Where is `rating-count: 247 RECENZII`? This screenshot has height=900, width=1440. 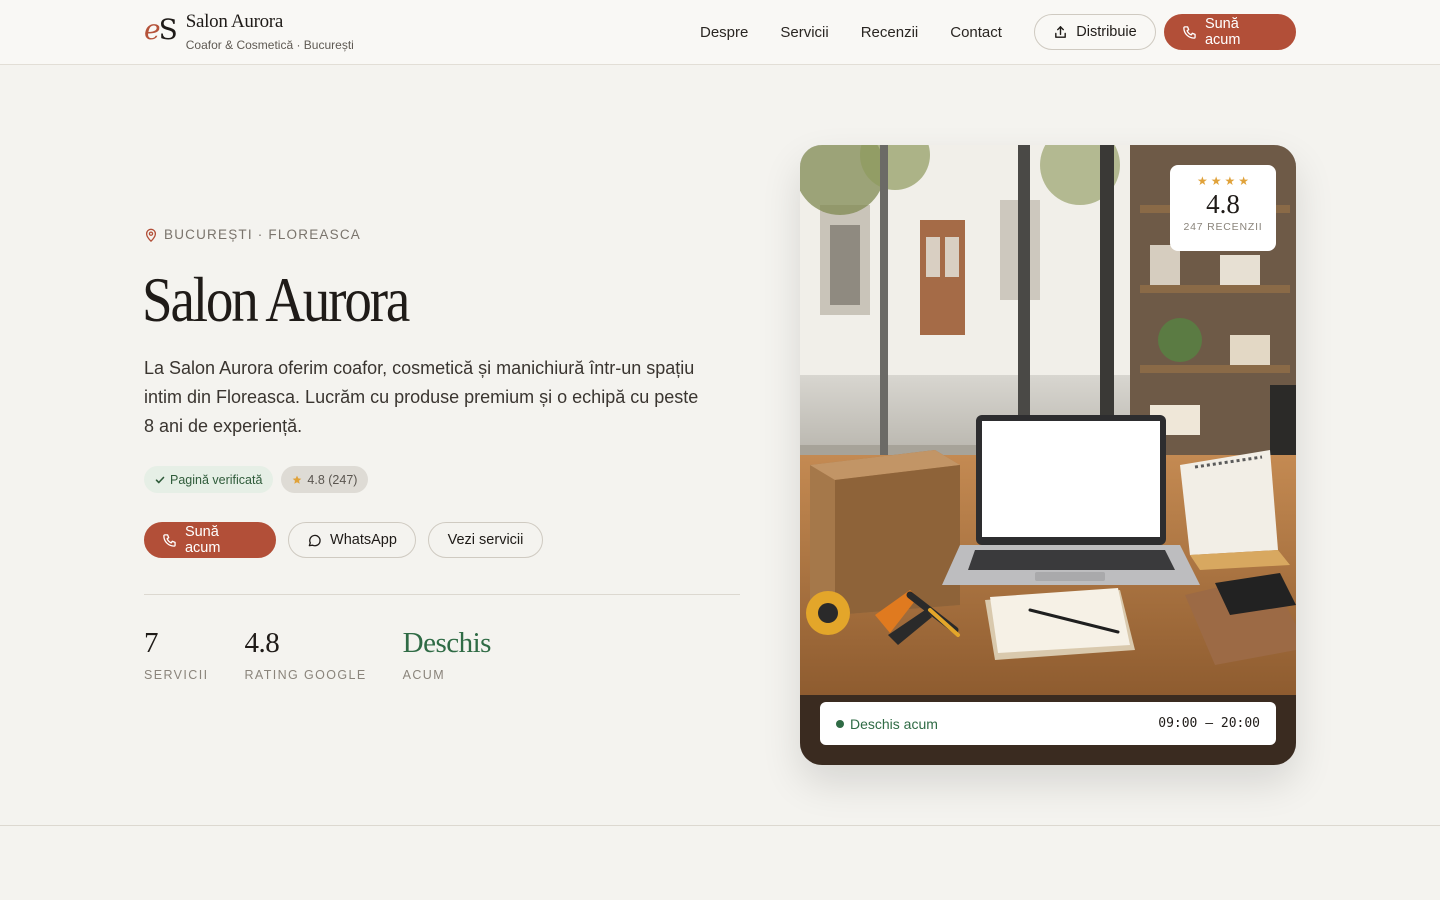 rating-count: 247 RECENZII is located at coordinates (1223, 227).